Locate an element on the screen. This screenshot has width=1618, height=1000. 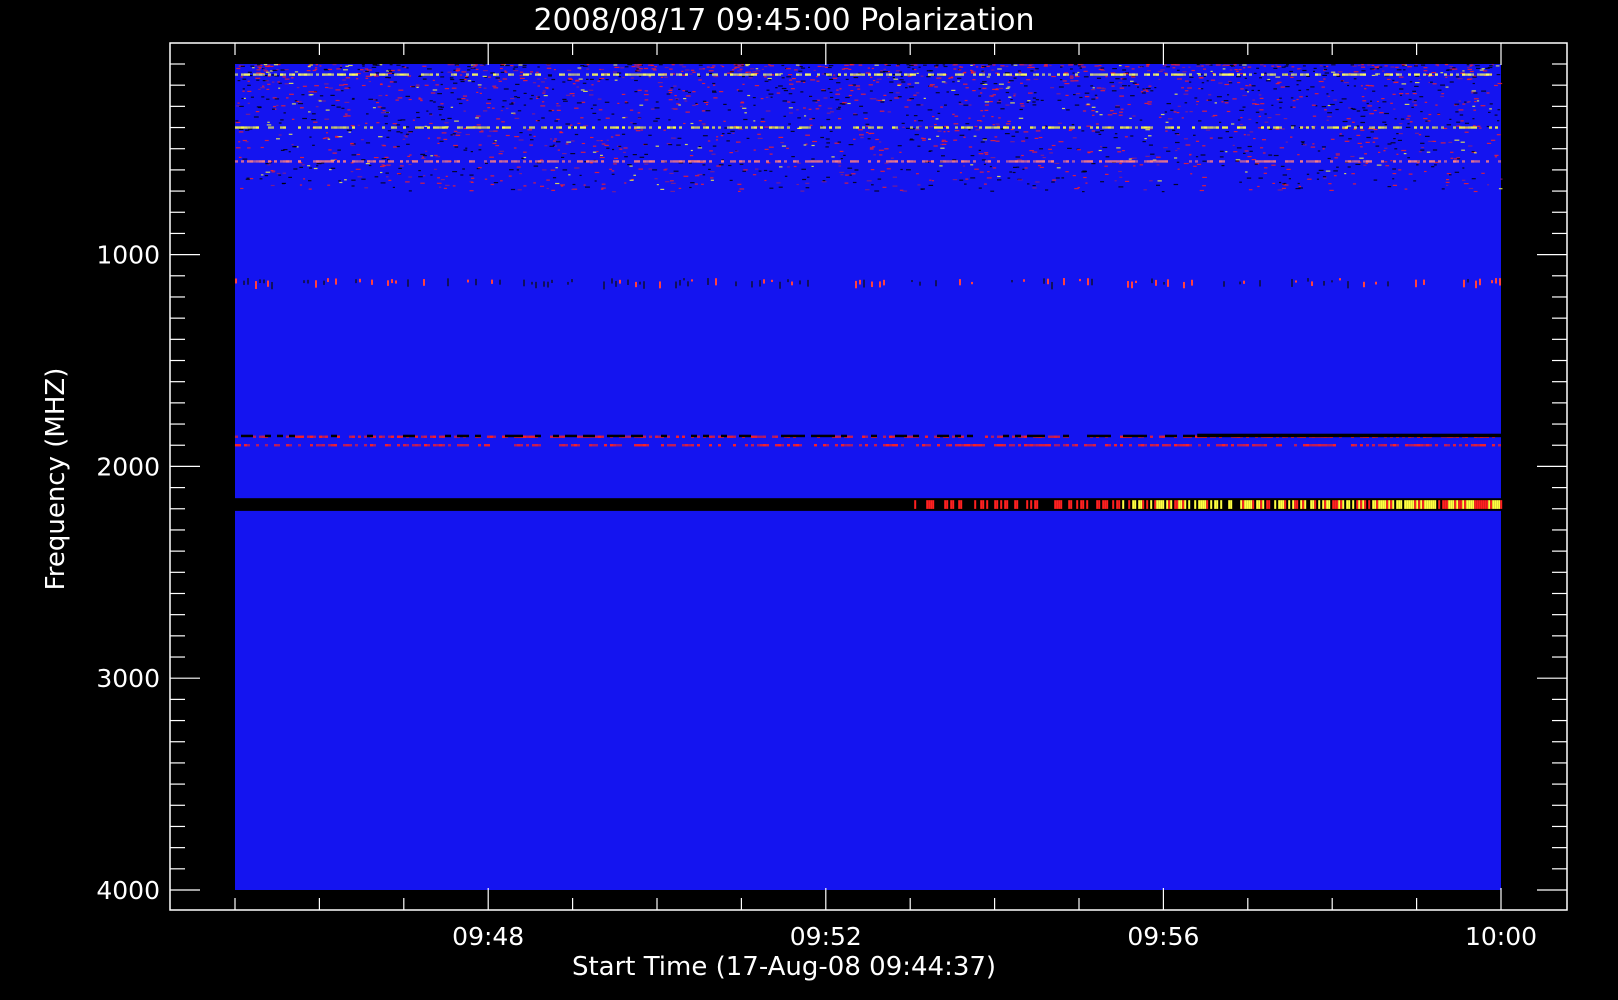
y-axis-label: Frequency (MHZ) is located at coordinates (56, 479).